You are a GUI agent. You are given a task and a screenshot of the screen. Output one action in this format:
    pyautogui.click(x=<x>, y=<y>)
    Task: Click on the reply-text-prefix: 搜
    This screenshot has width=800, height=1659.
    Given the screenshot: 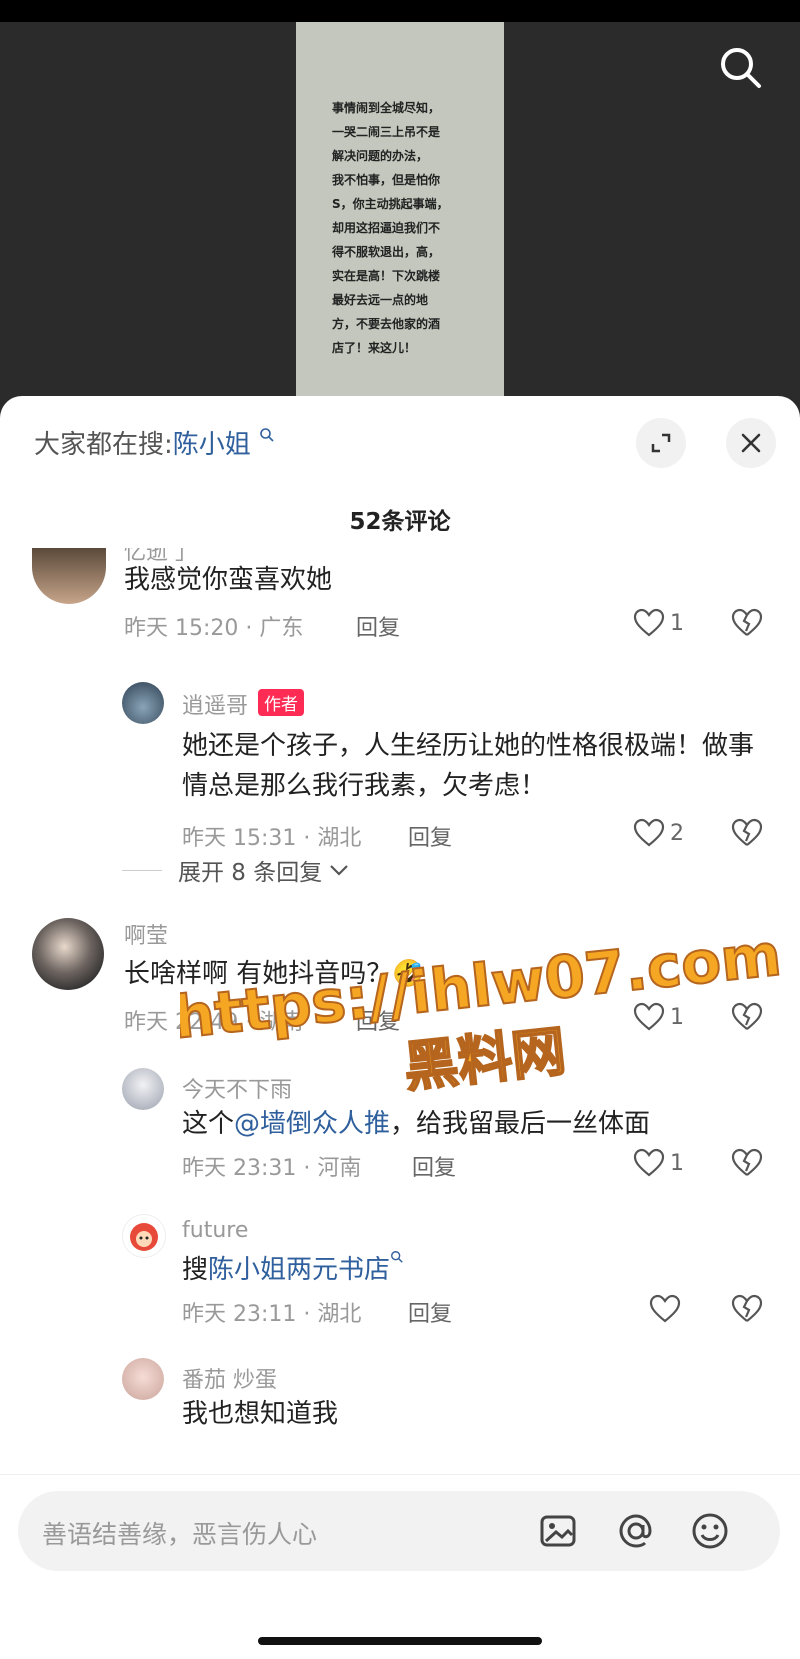 What is the action you would take?
    pyautogui.click(x=195, y=1270)
    